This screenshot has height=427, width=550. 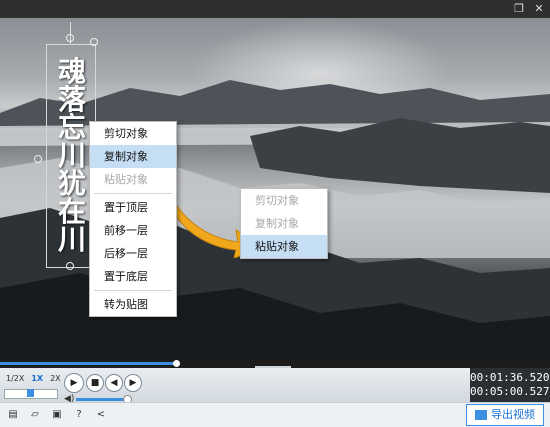 I want to click on speed-slider, so click(x=31, y=394).